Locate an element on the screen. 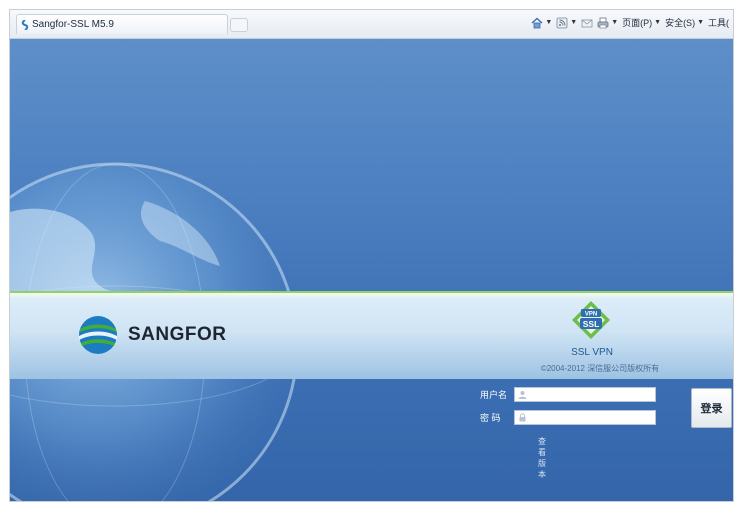 The width and height of the screenshot is (743, 512). lock-icon is located at coordinates (522, 417).